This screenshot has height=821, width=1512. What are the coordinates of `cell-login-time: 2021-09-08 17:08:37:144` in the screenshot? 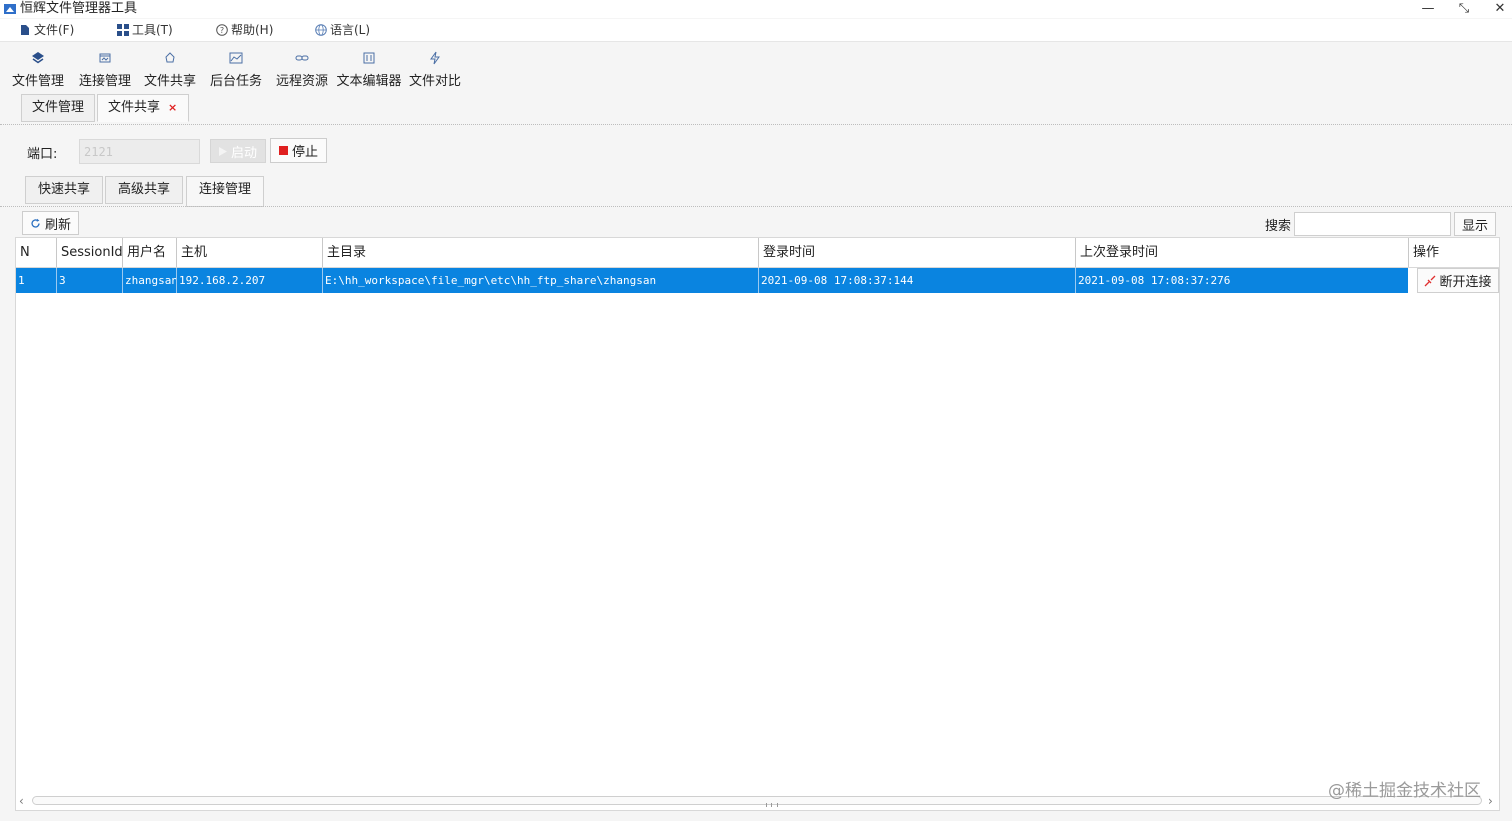 It's located at (916, 280).